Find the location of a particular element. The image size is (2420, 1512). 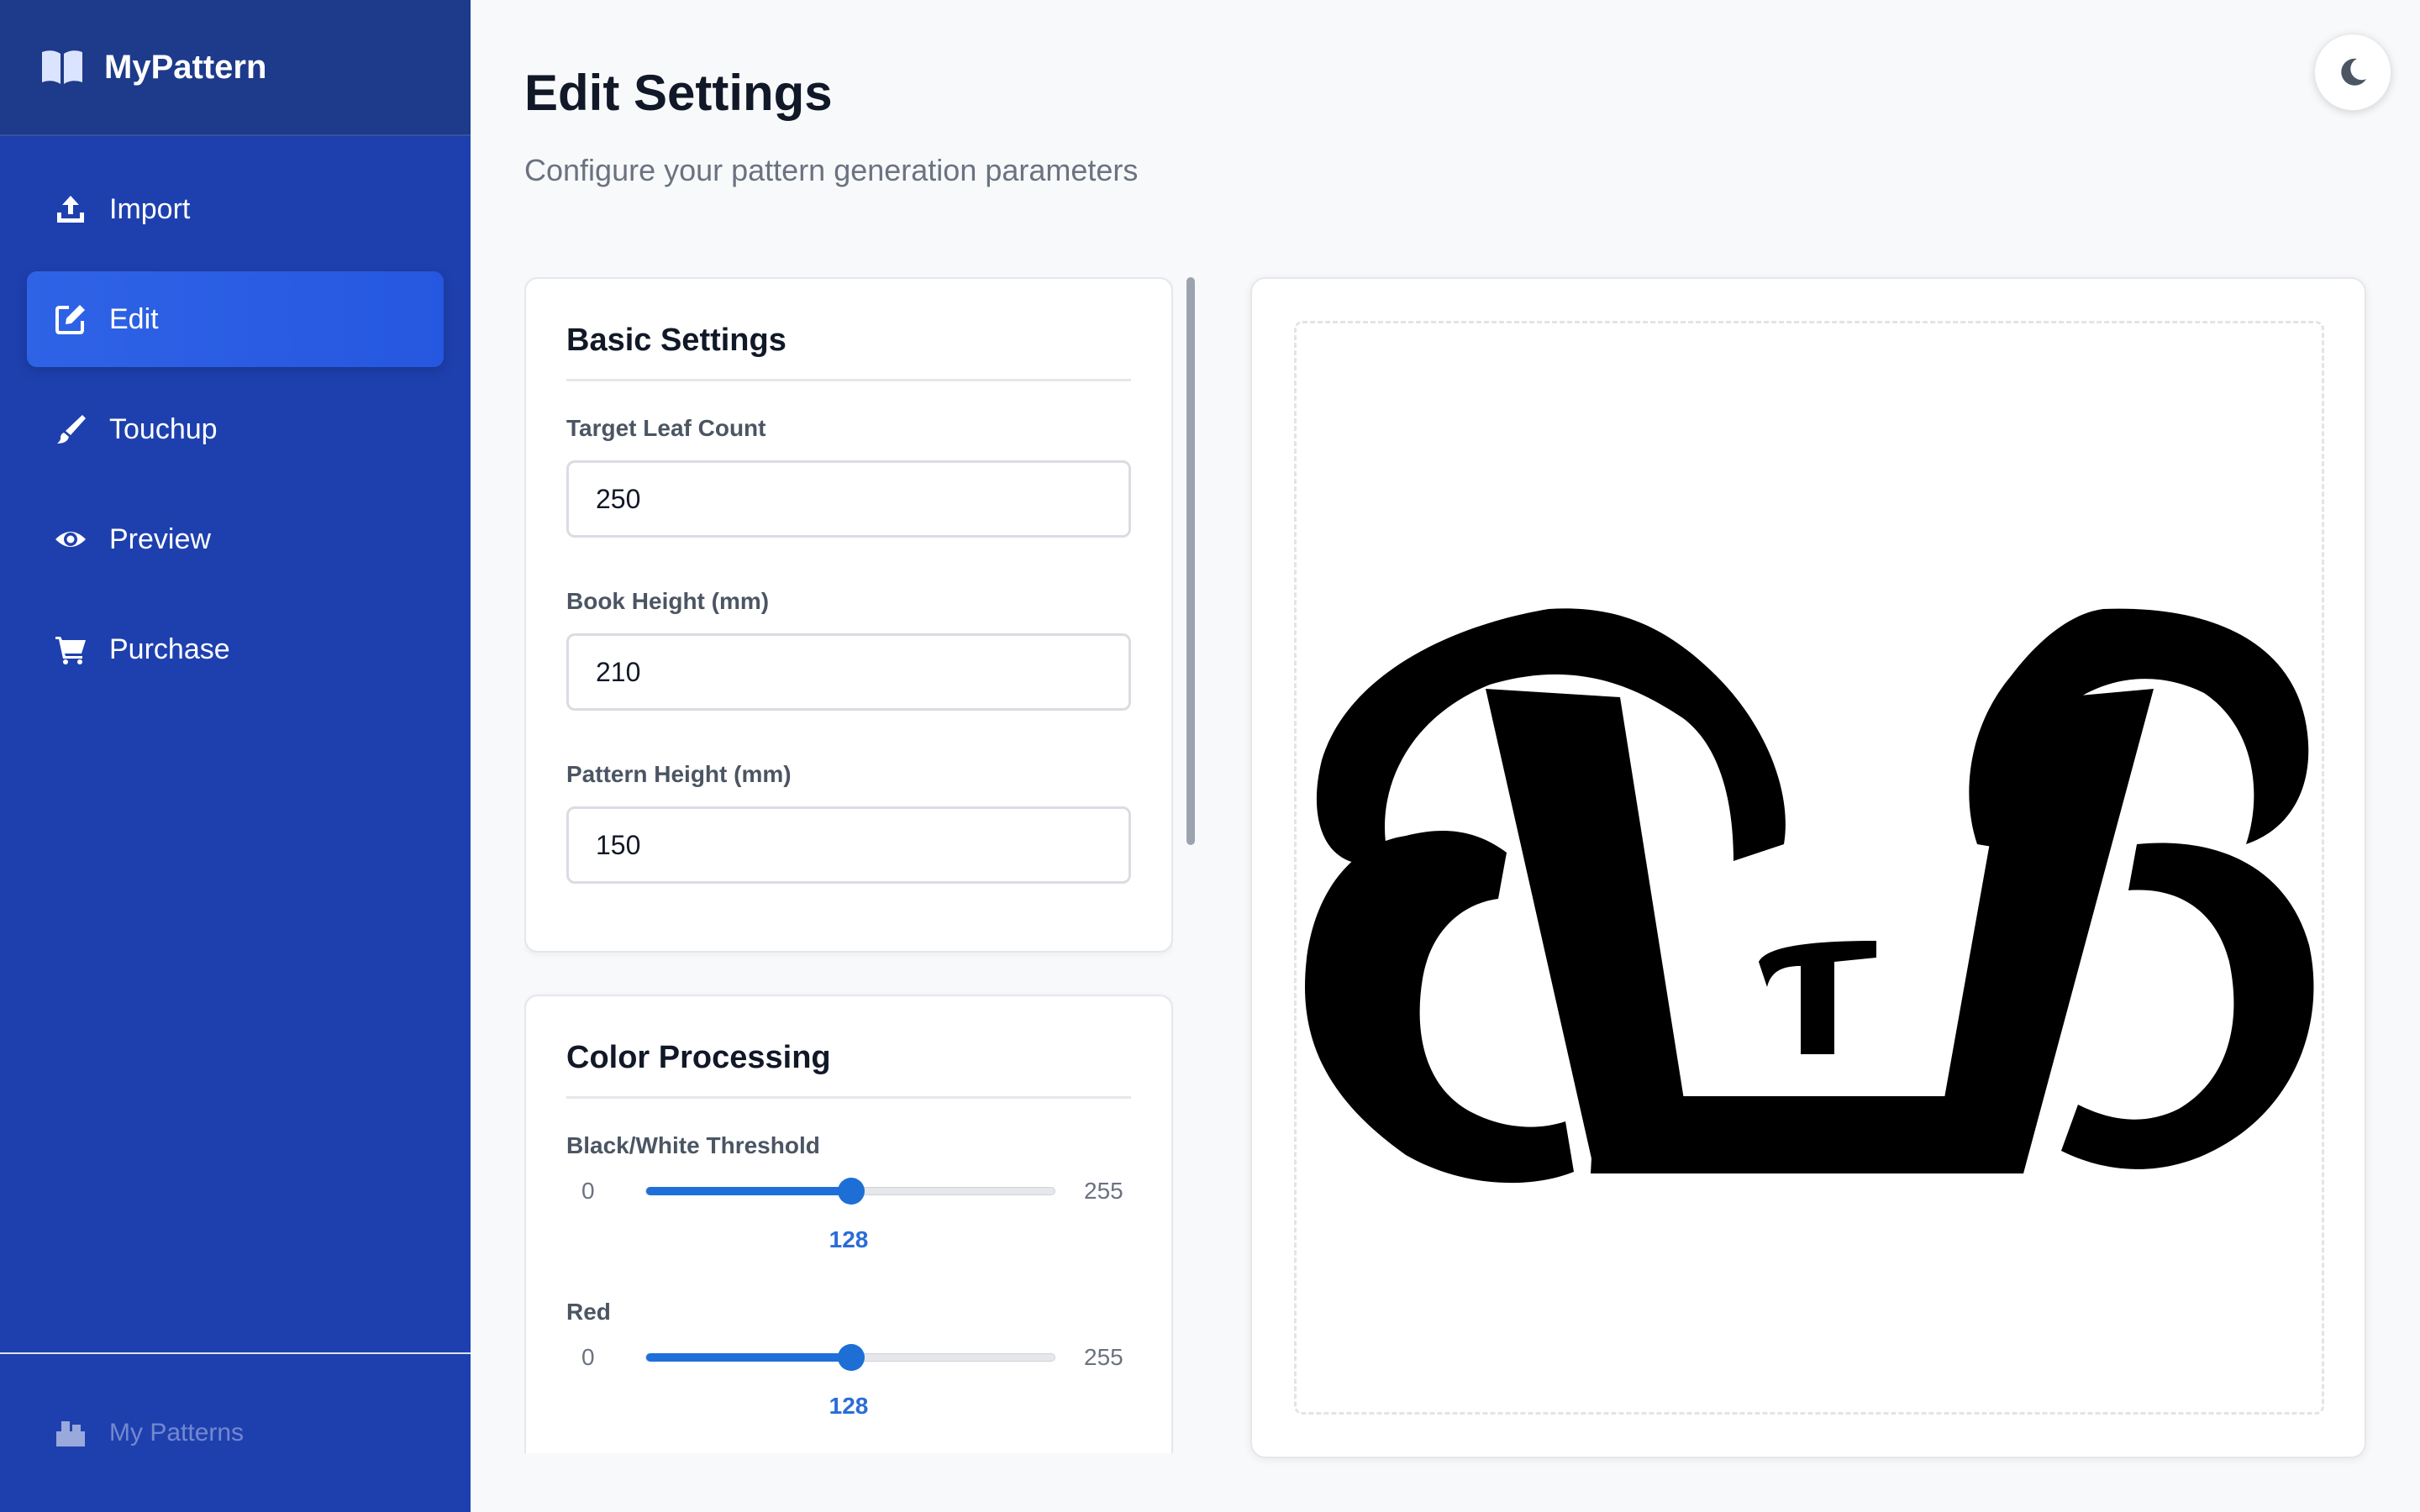

nav-item-touchup: Touchup is located at coordinates (235, 429).